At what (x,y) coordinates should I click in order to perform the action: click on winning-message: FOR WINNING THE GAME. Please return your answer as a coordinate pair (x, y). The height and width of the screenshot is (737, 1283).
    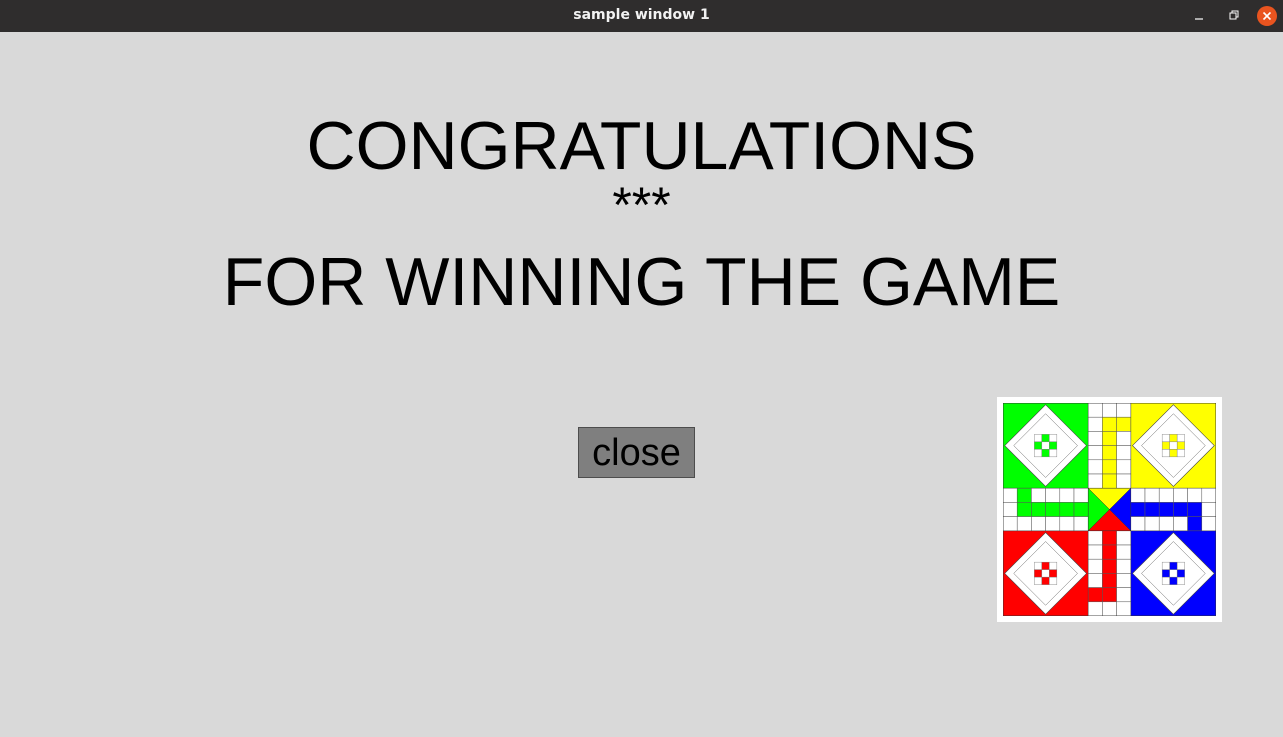
    Looking at the image, I should click on (641, 282).